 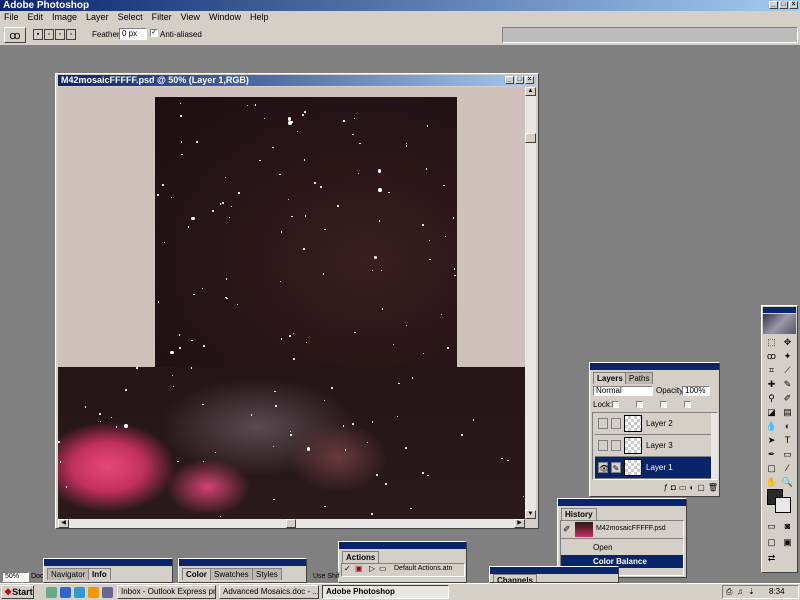 What do you see at coordinates (696, 391) in the screenshot?
I see `opacity-input: 100%` at bounding box center [696, 391].